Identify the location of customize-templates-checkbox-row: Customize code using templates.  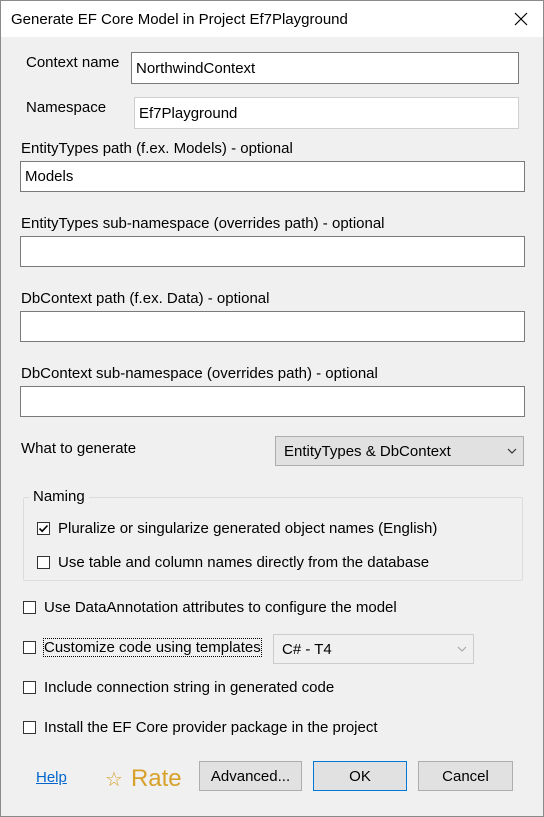
(142, 647).